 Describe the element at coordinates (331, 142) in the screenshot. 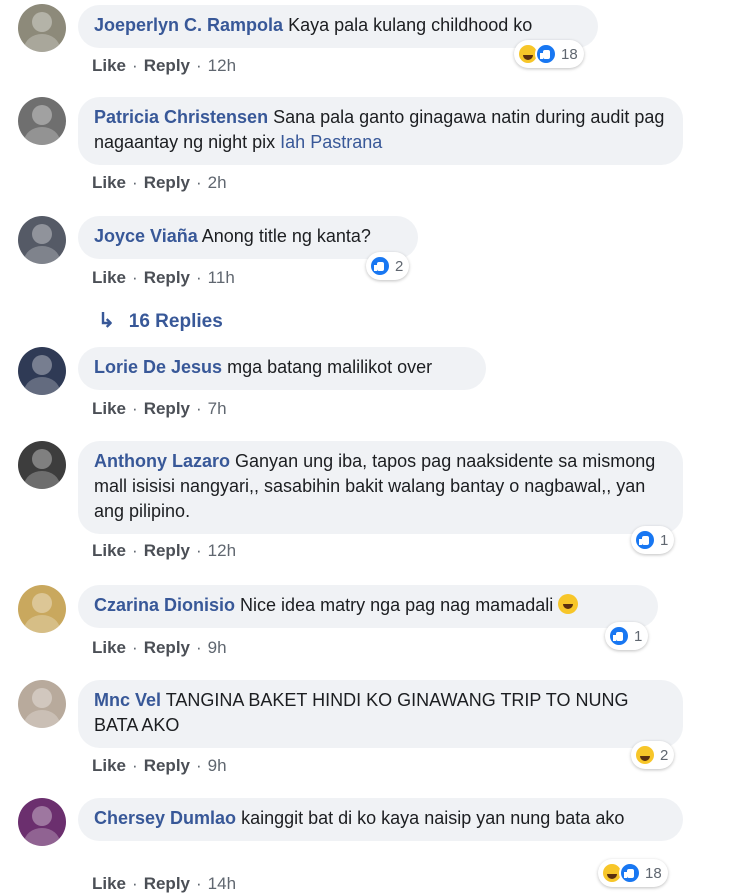

I see `mention-link: Iah Pastrana` at that location.